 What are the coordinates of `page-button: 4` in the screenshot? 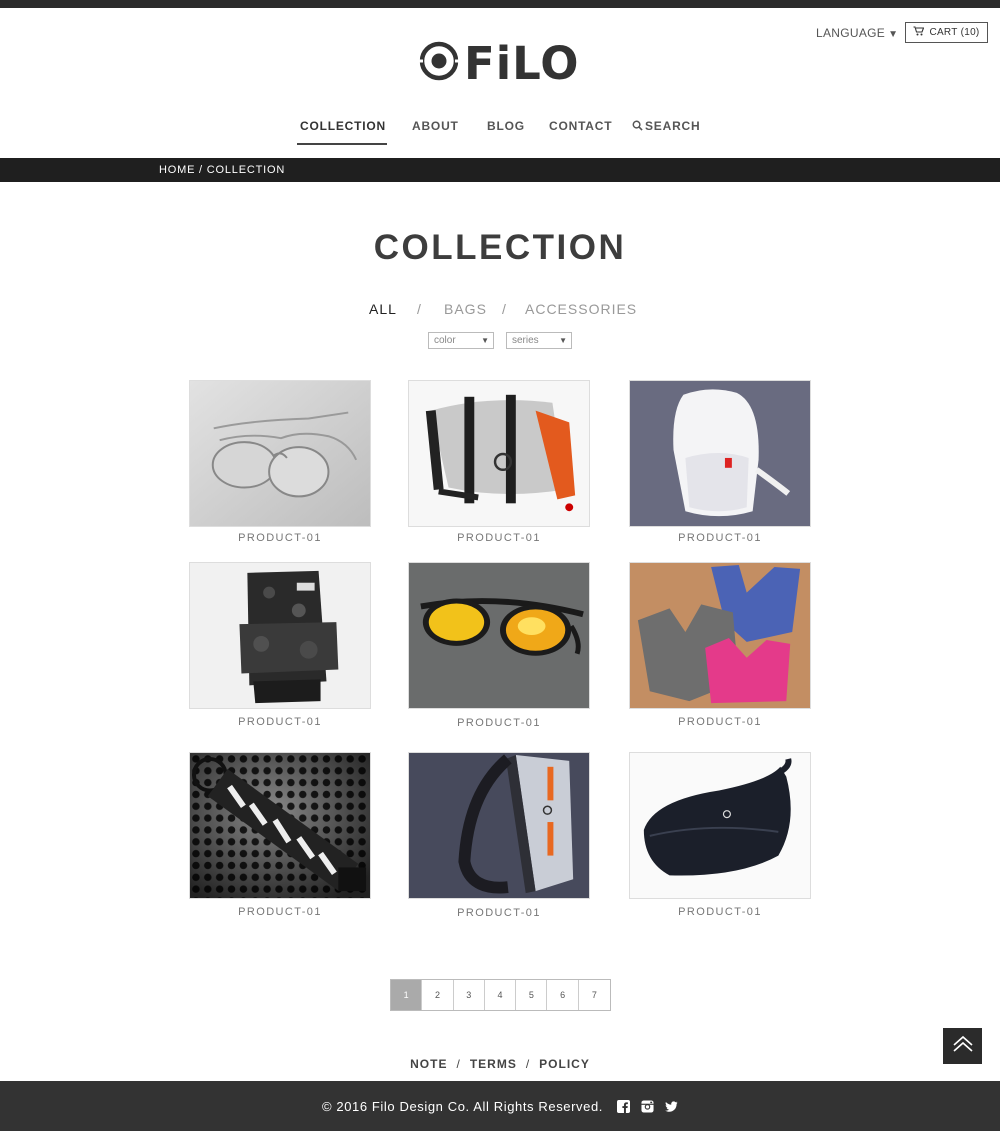 It's located at (501, 995).